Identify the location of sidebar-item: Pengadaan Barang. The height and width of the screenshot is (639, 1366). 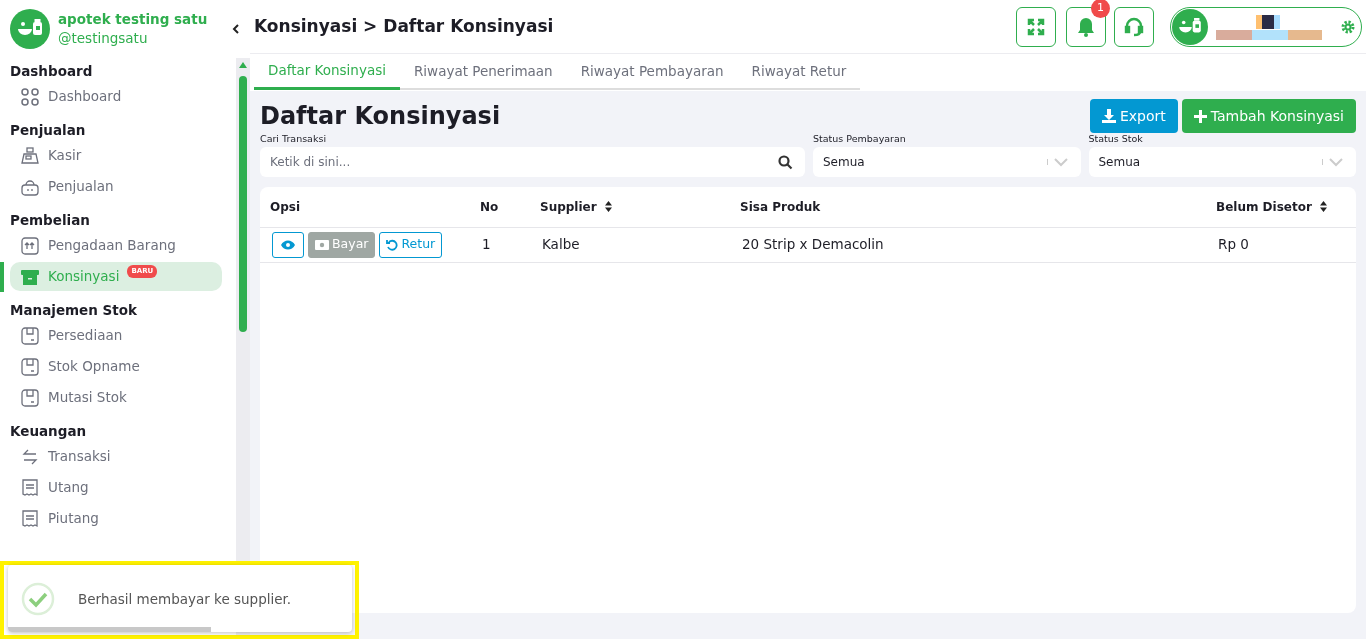
(116, 245).